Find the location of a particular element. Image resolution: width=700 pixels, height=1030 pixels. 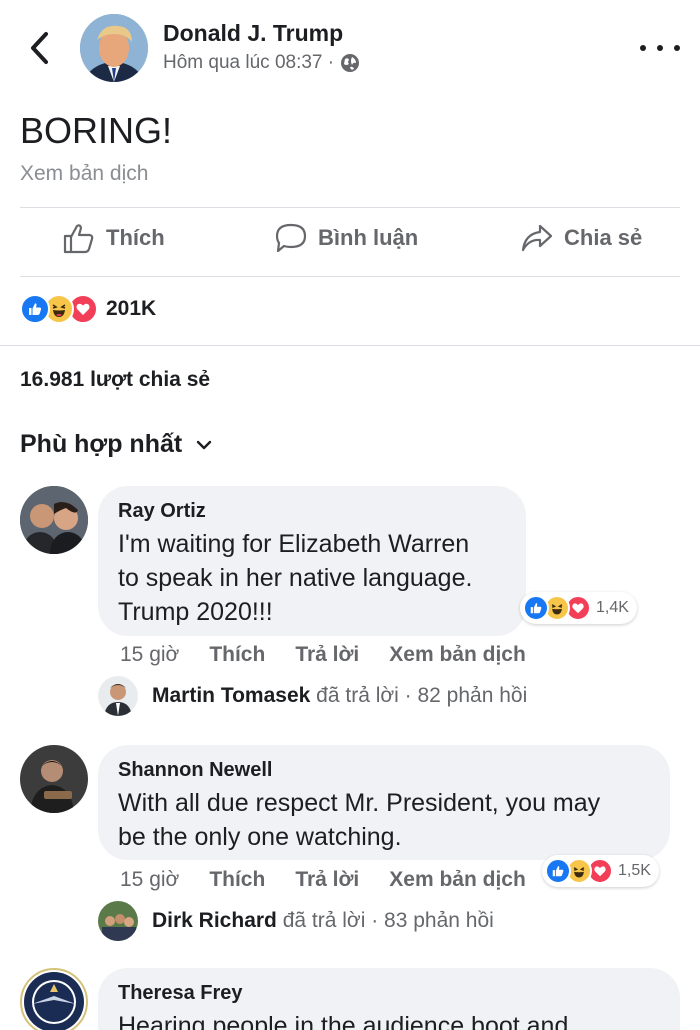

share-button-label: Chia sẻ is located at coordinates (603, 237).